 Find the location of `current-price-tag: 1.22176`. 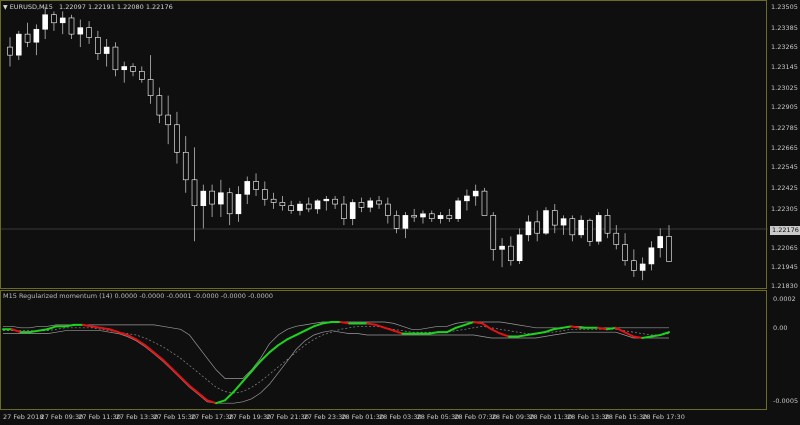

current-price-tag: 1.22176 is located at coordinates (785, 230).